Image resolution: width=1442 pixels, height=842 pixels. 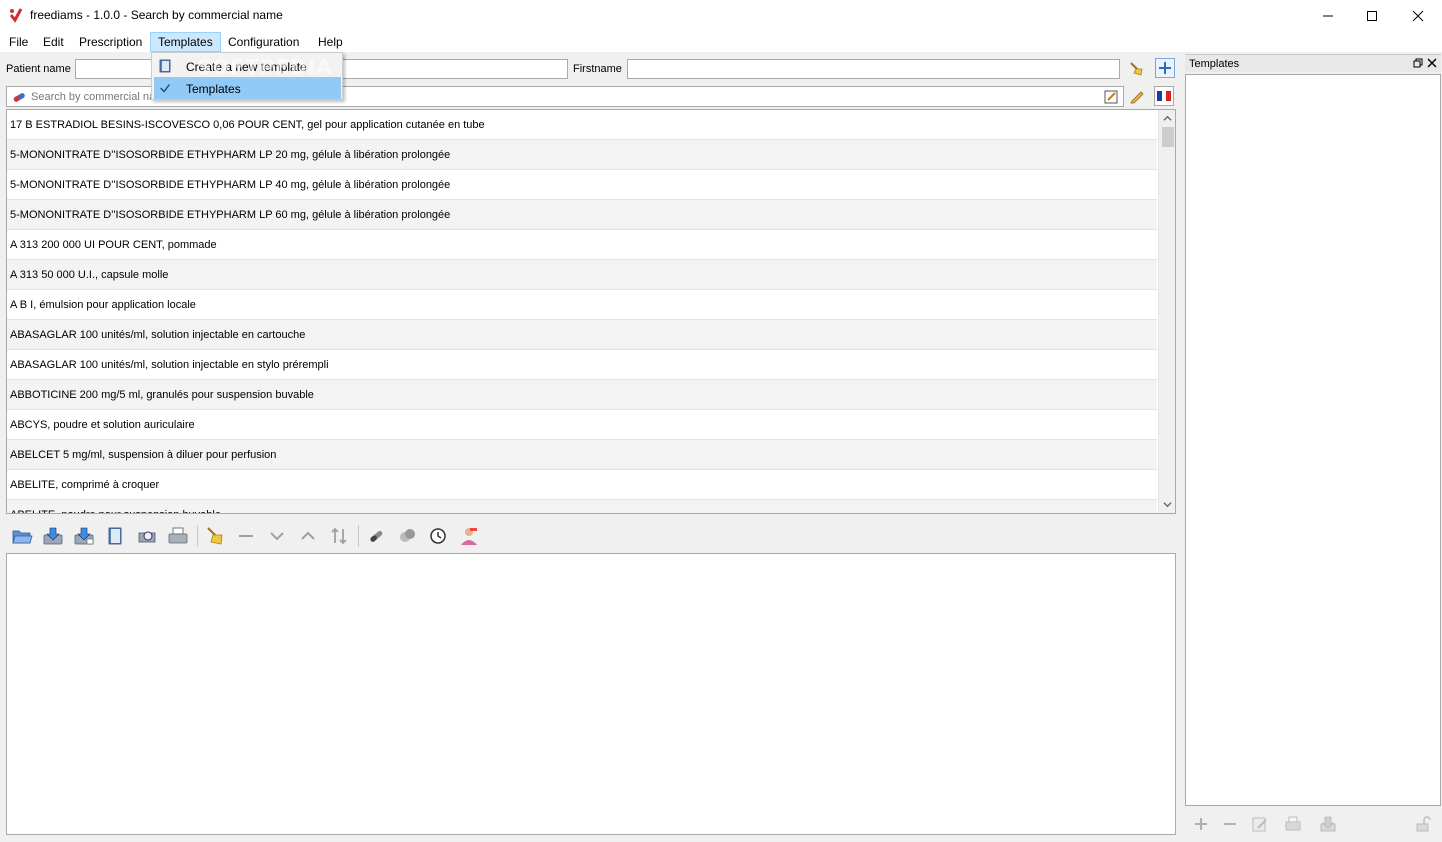 I want to click on patient-name-label: Patient name, so click(x=38, y=69).